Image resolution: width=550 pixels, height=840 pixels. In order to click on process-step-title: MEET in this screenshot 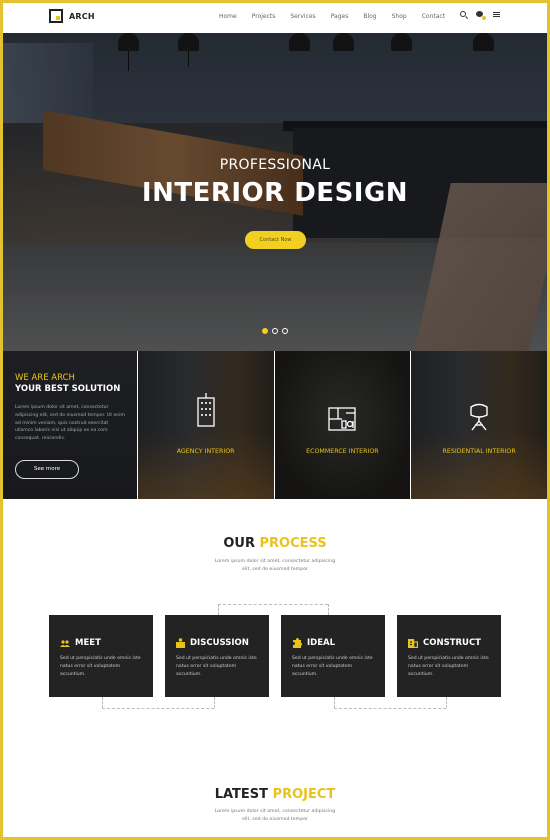, I will do `click(88, 642)`.